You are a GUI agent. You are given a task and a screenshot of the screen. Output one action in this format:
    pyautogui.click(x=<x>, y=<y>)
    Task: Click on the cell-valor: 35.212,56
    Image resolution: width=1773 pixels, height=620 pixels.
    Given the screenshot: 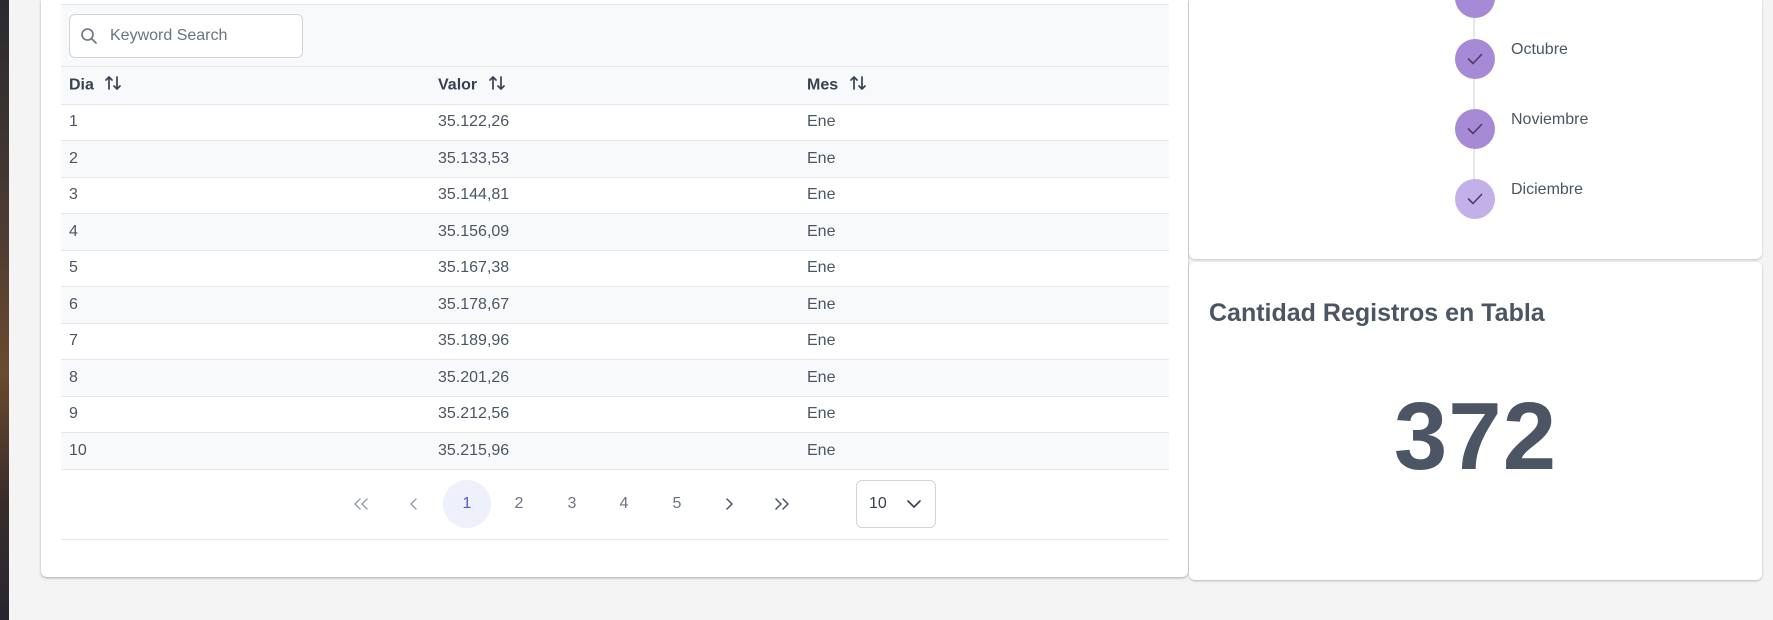 What is the action you would take?
    pyautogui.click(x=614, y=414)
    